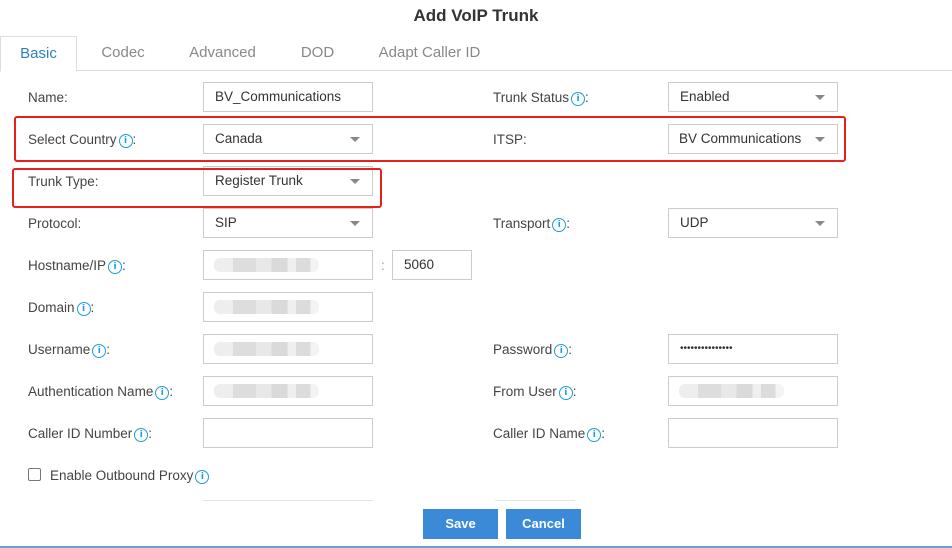  Describe the element at coordinates (740, 138) in the screenshot. I see `itsp-value: BV Communications` at that location.